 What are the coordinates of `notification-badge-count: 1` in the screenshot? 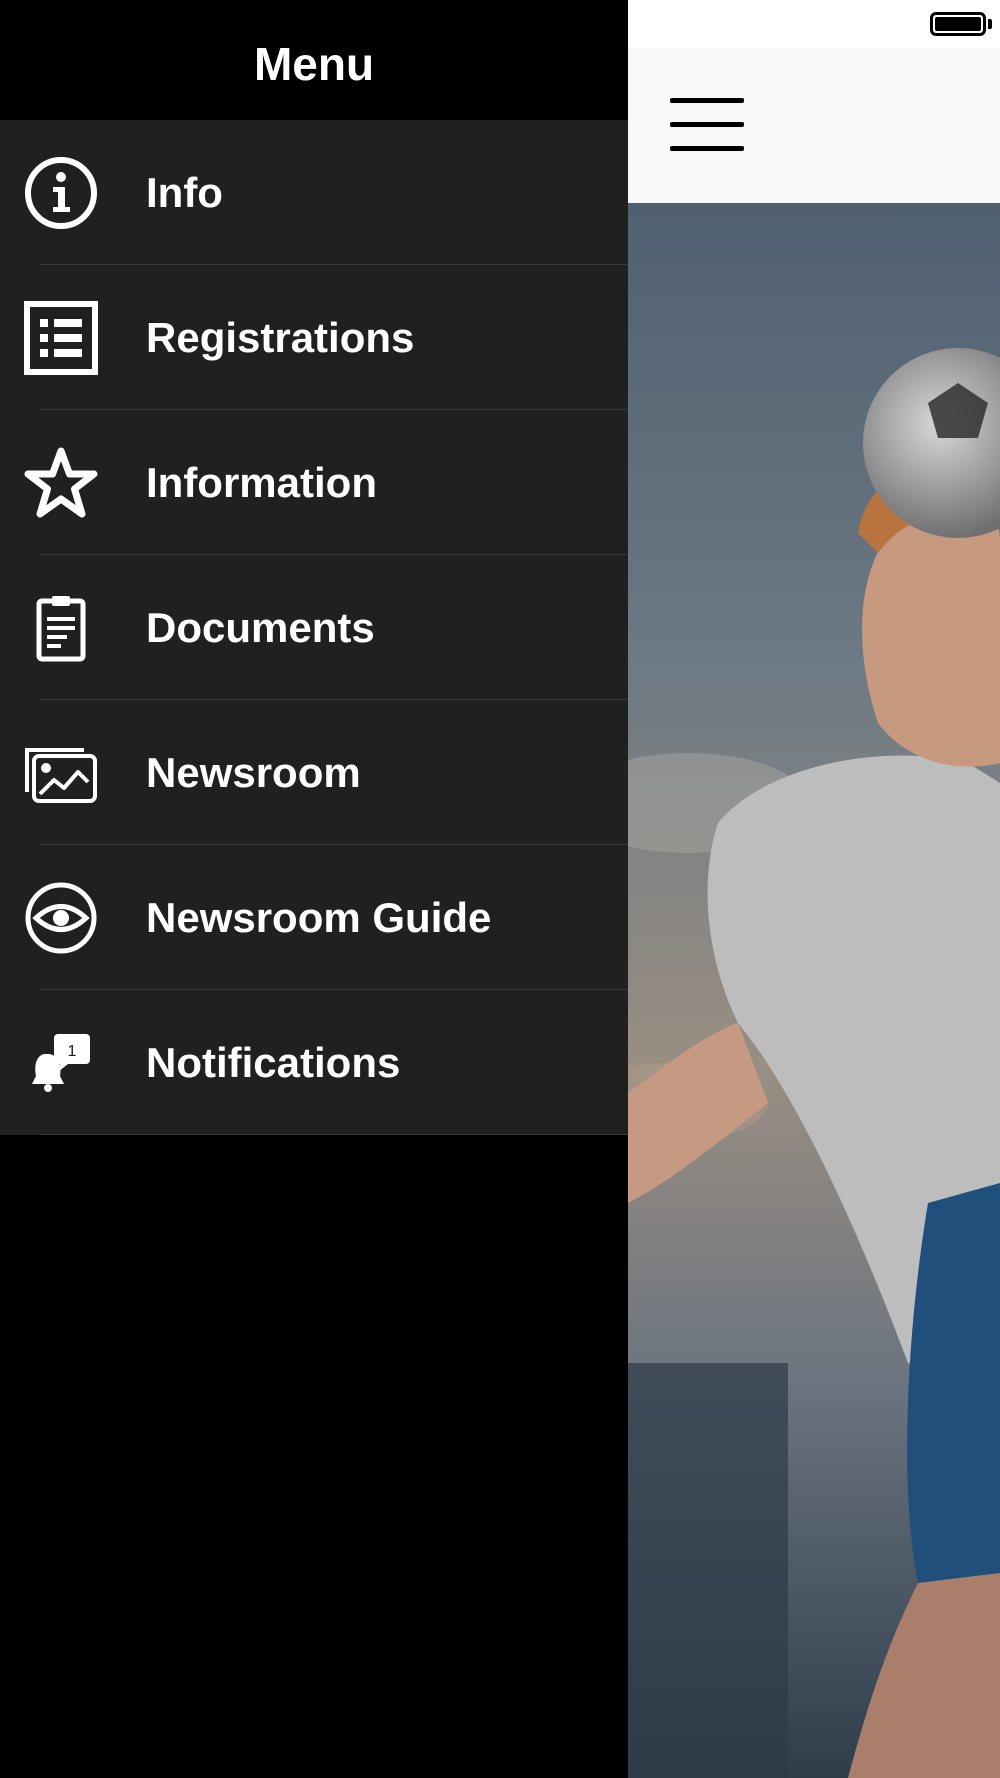 It's located at (72, 1051).